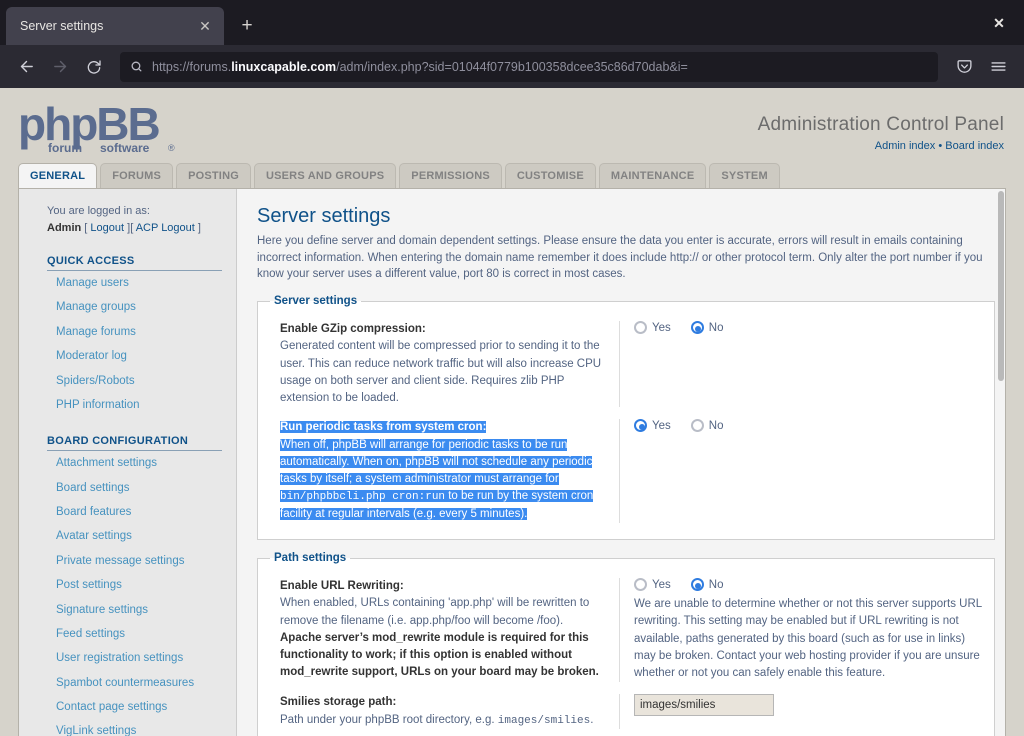 This screenshot has height=736, width=1024. What do you see at coordinates (383, 427) in the screenshot?
I see `cron-title: Run periodic tasks from system cron:` at bounding box center [383, 427].